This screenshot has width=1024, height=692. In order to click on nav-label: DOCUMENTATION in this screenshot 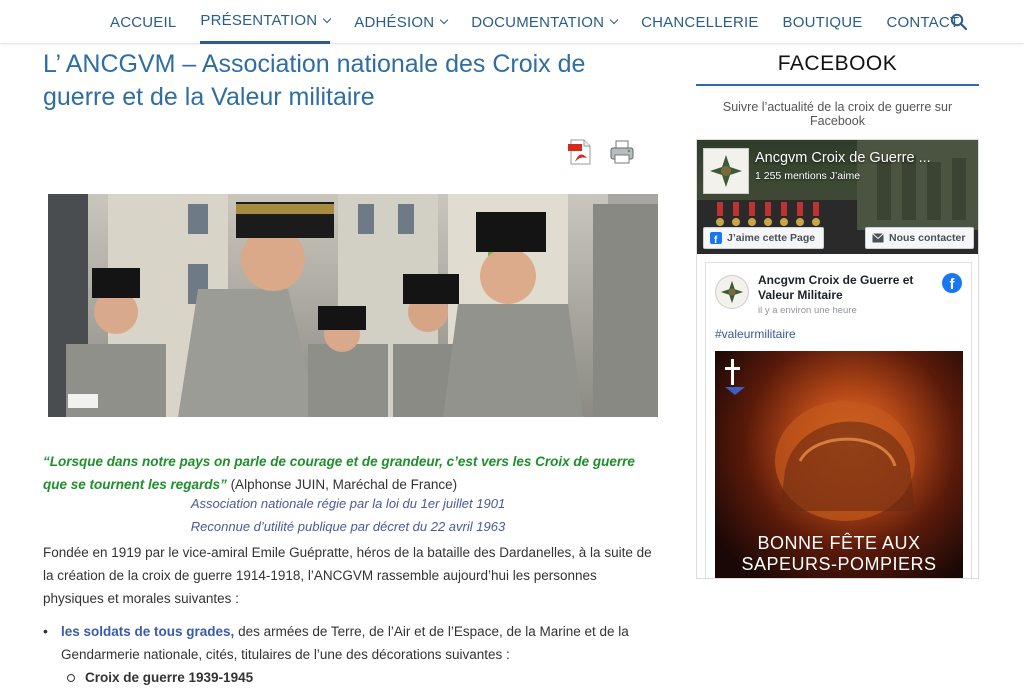, I will do `click(538, 22)`.